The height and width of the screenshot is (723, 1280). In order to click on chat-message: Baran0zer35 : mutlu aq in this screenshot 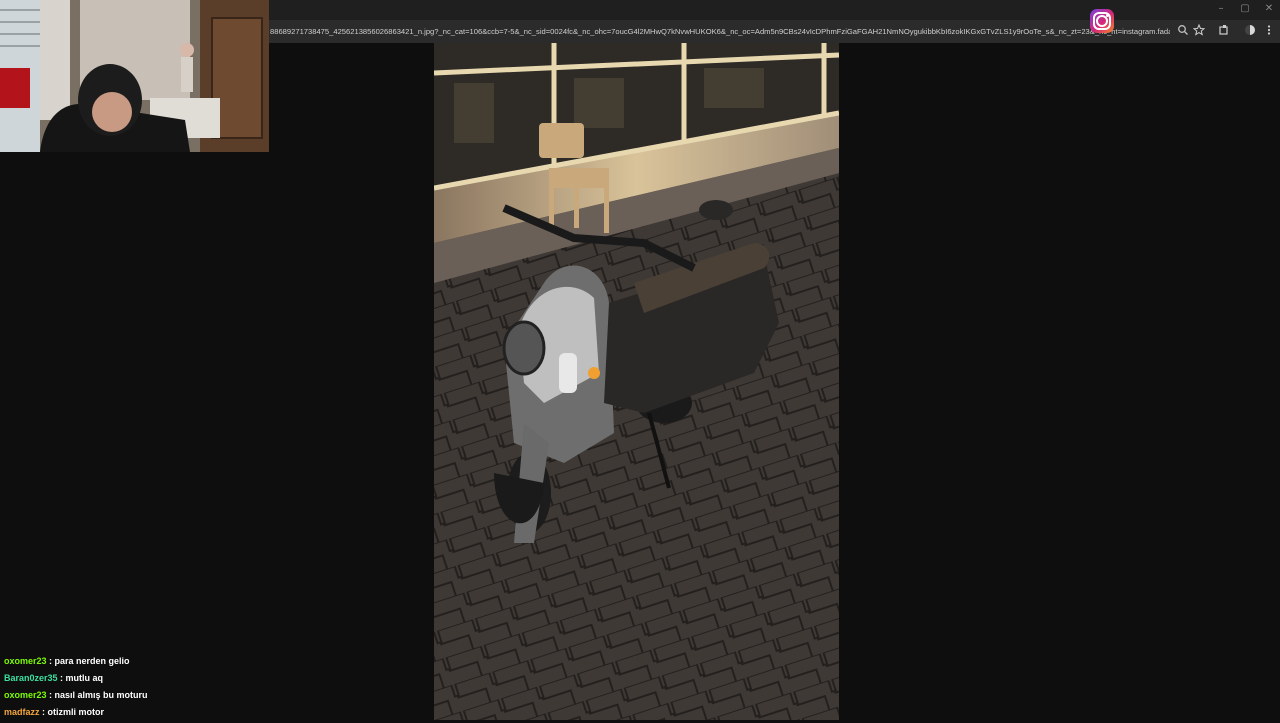, I will do `click(214, 680)`.